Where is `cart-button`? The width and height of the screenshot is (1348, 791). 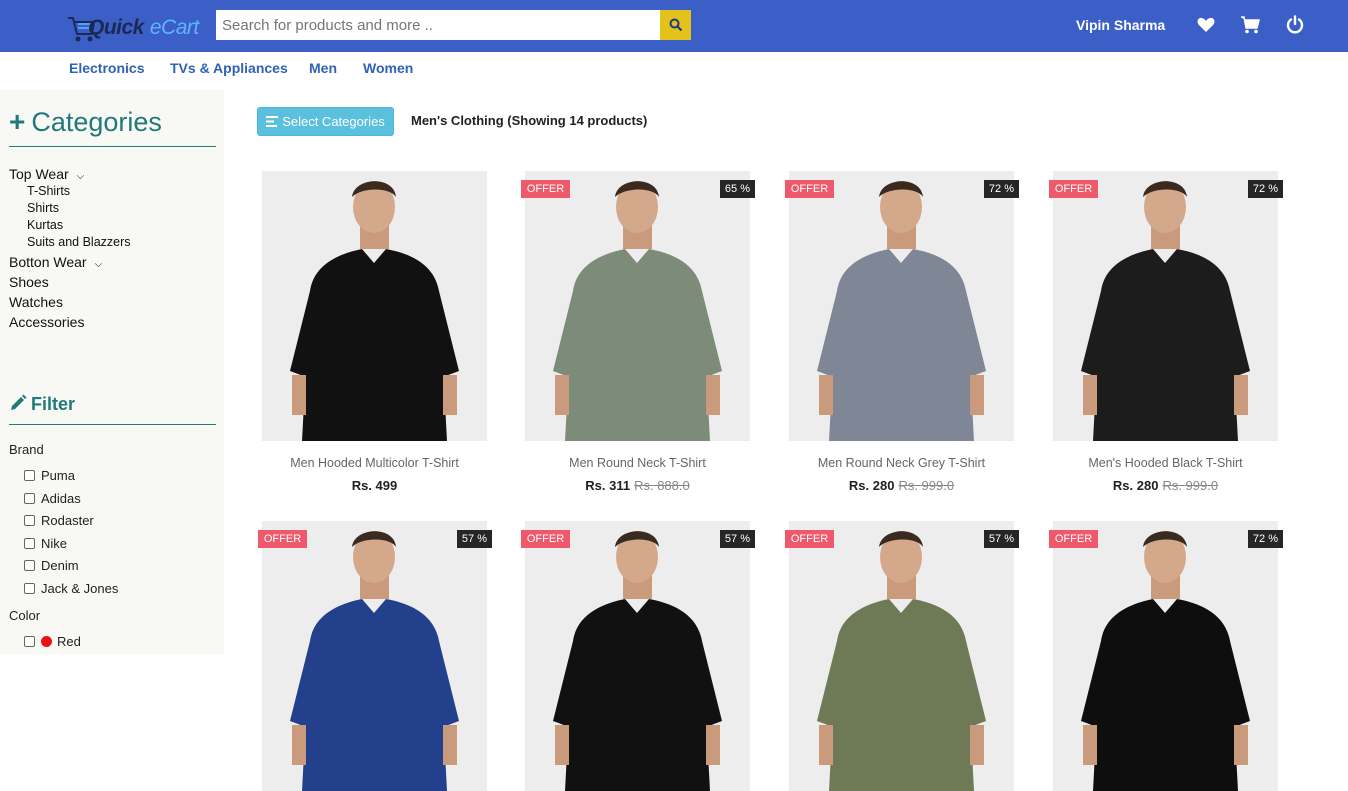
cart-button is located at coordinates (1250, 25).